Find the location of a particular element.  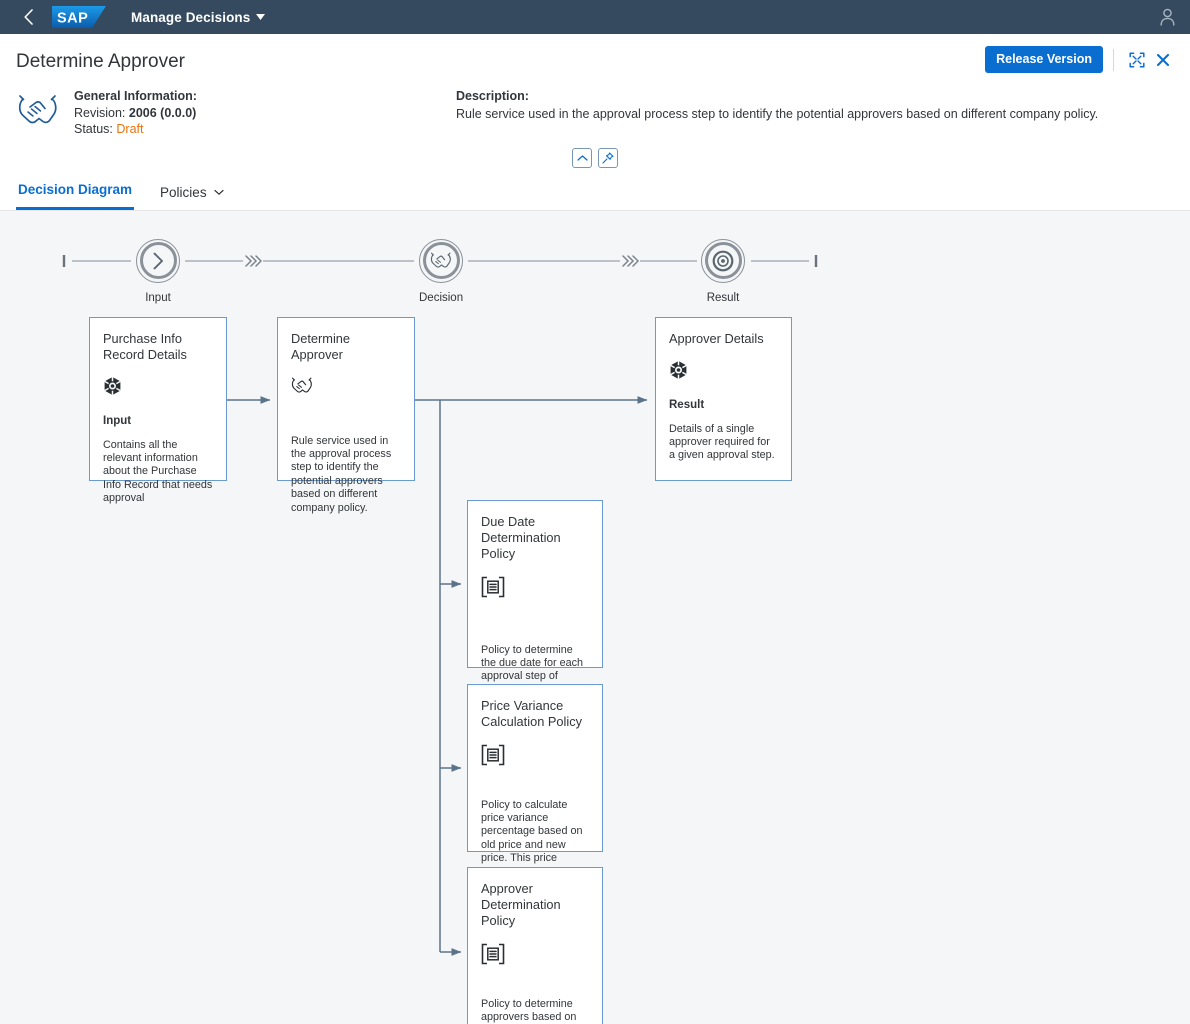

lane-node-result-ring is located at coordinates (723, 260).